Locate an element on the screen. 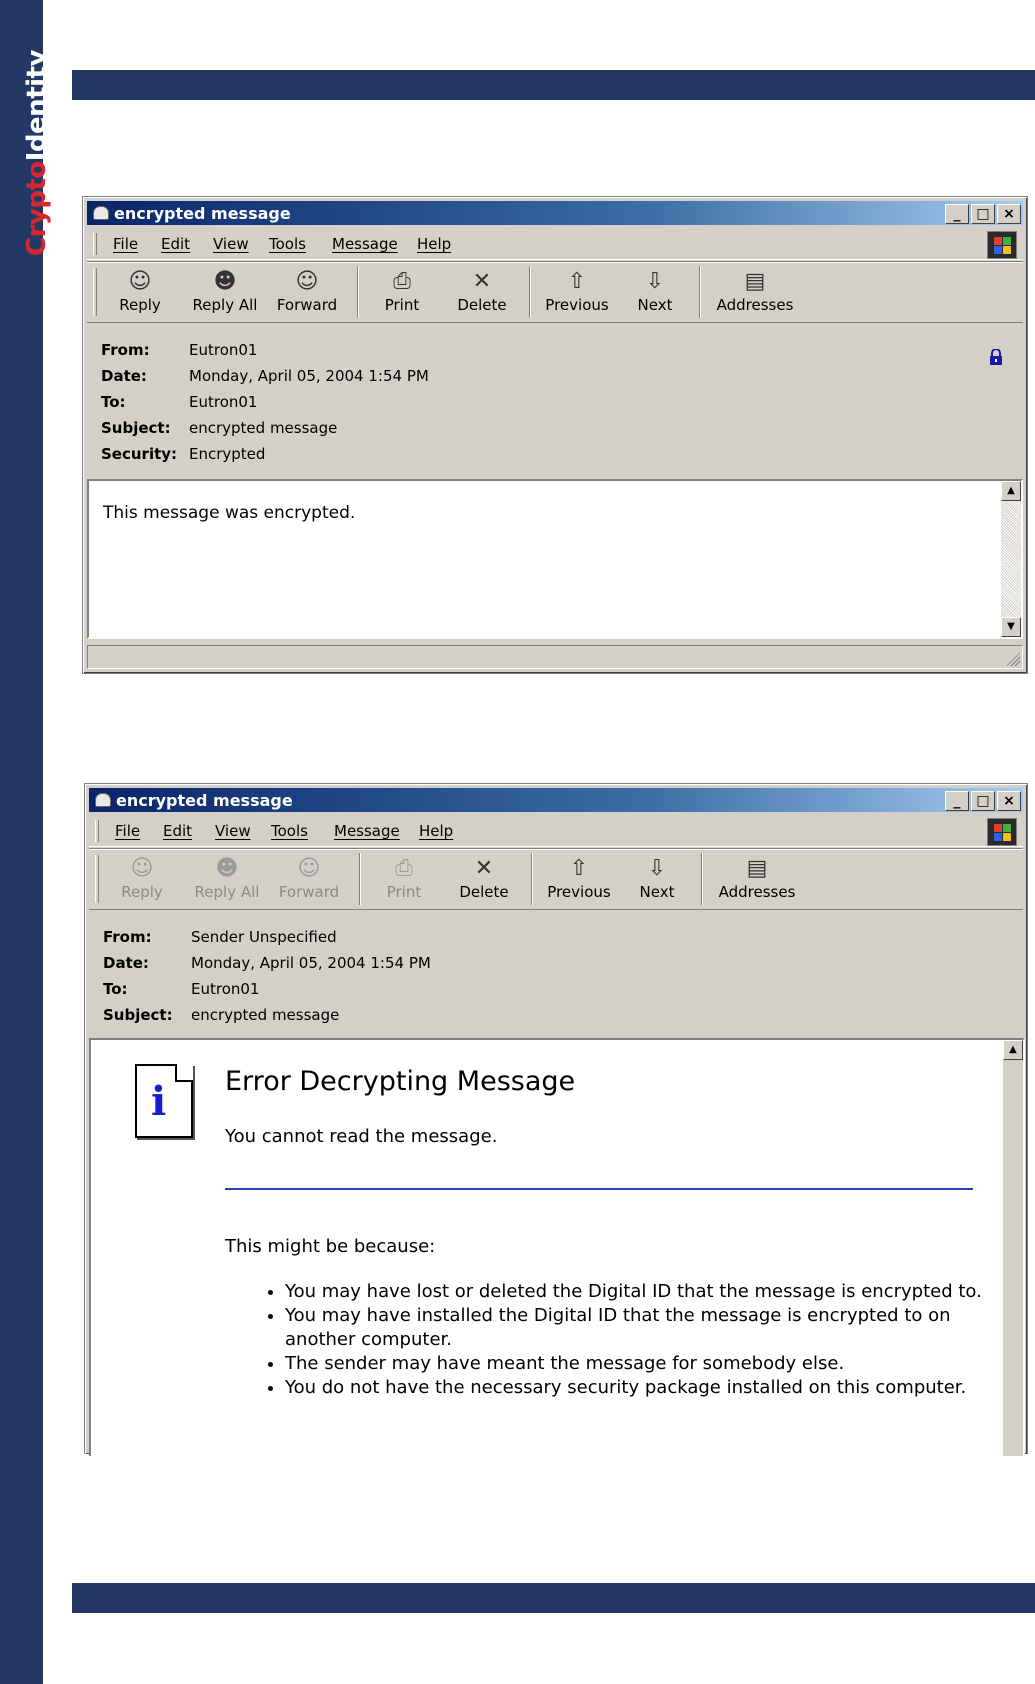 This screenshot has height=1684, width=1035. padlock-icon is located at coordinates (996, 357).